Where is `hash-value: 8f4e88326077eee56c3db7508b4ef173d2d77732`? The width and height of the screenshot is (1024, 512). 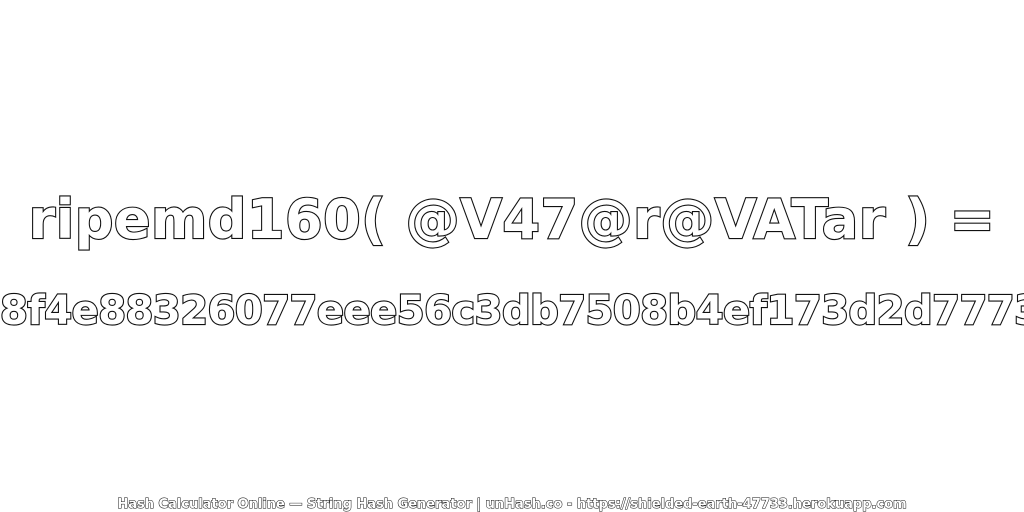 hash-value: 8f4e88326077eee56c3db7508b4ef173d2d77732 is located at coordinates (512, 311).